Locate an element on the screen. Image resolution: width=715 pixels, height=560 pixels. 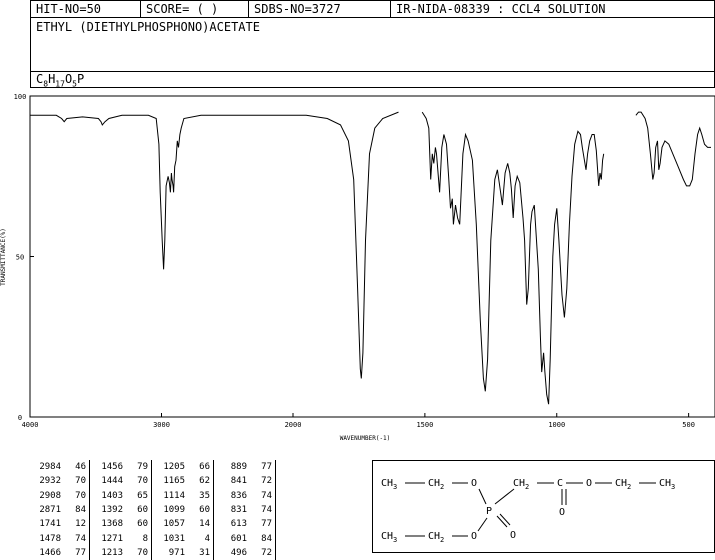
peak-wavenumber: 1403 is located at coordinates (112, 495).